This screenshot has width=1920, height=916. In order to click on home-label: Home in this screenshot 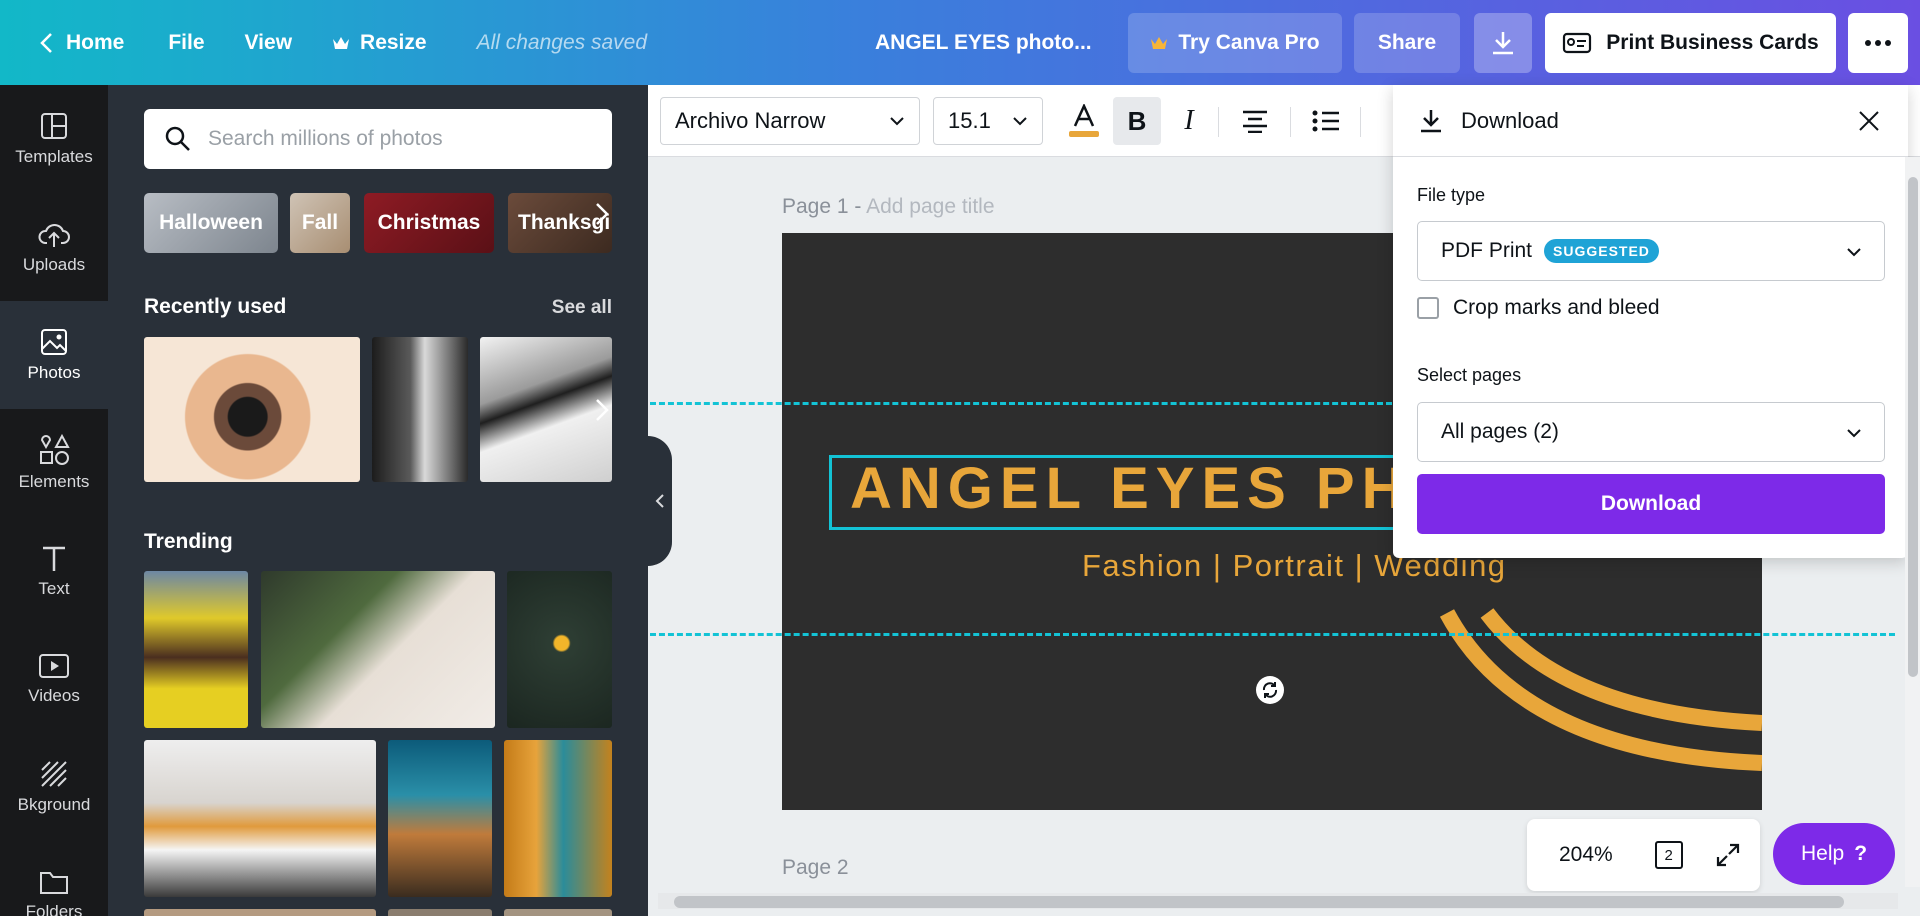, I will do `click(95, 42)`.